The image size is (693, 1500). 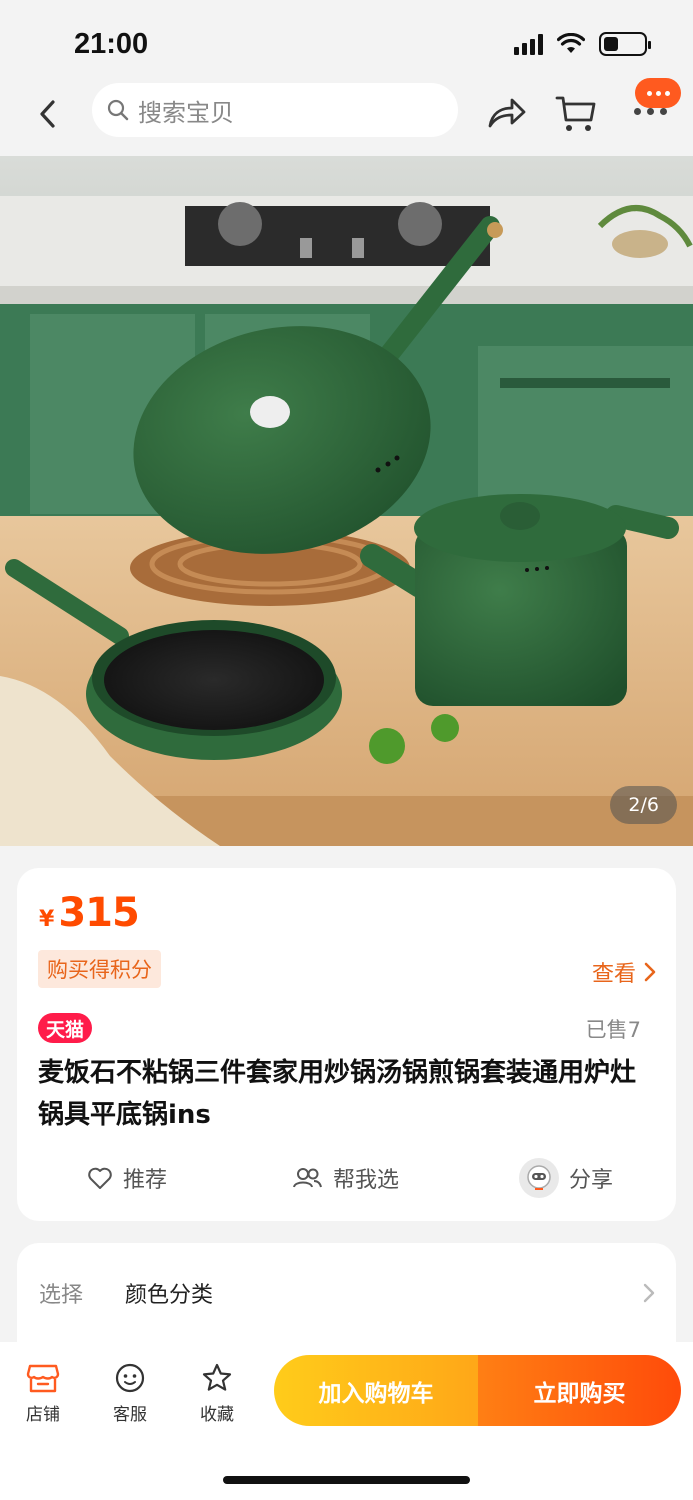 I want to click on favorite-button: 收藏, so click(x=217, y=1393).